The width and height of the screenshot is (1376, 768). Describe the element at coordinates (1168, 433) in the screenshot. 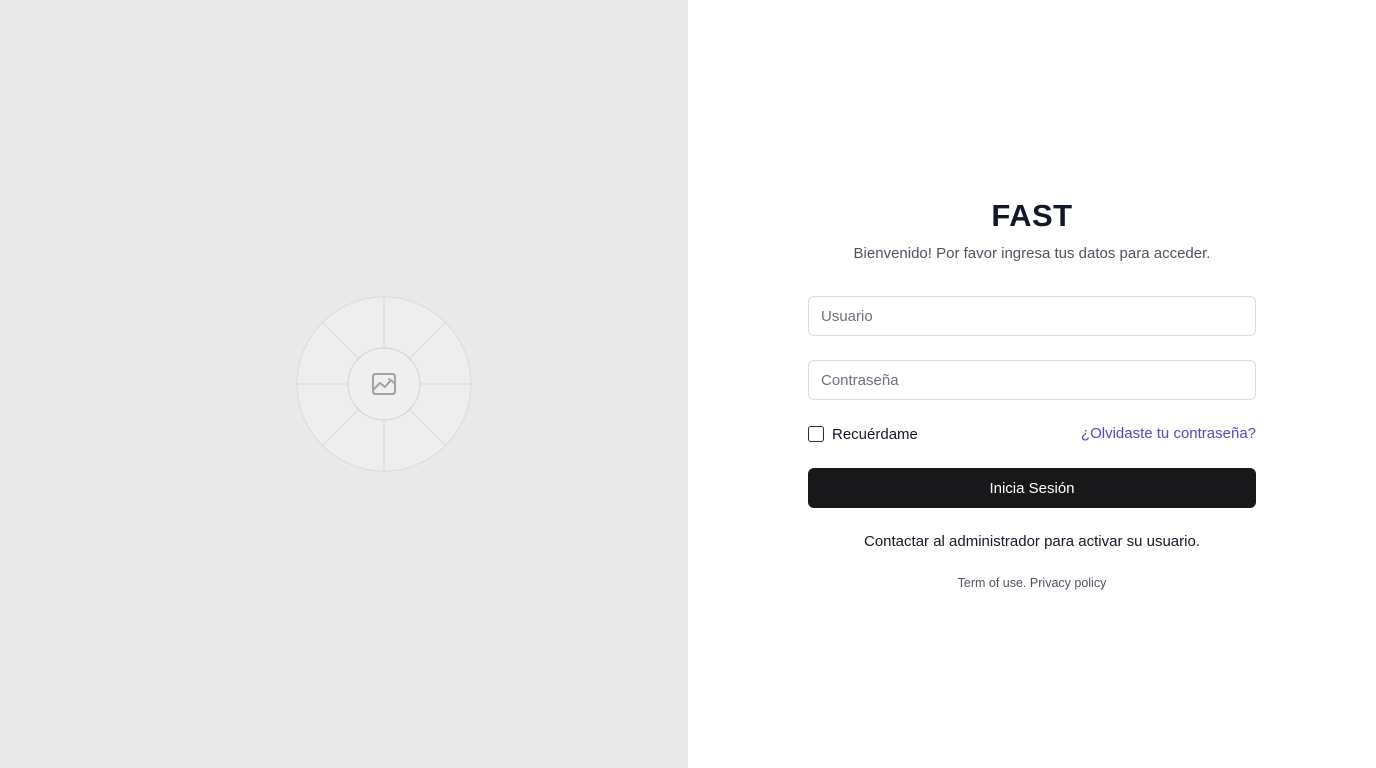

I see `forgot-password-link: ¿Olvidaste tu contraseña?` at that location.